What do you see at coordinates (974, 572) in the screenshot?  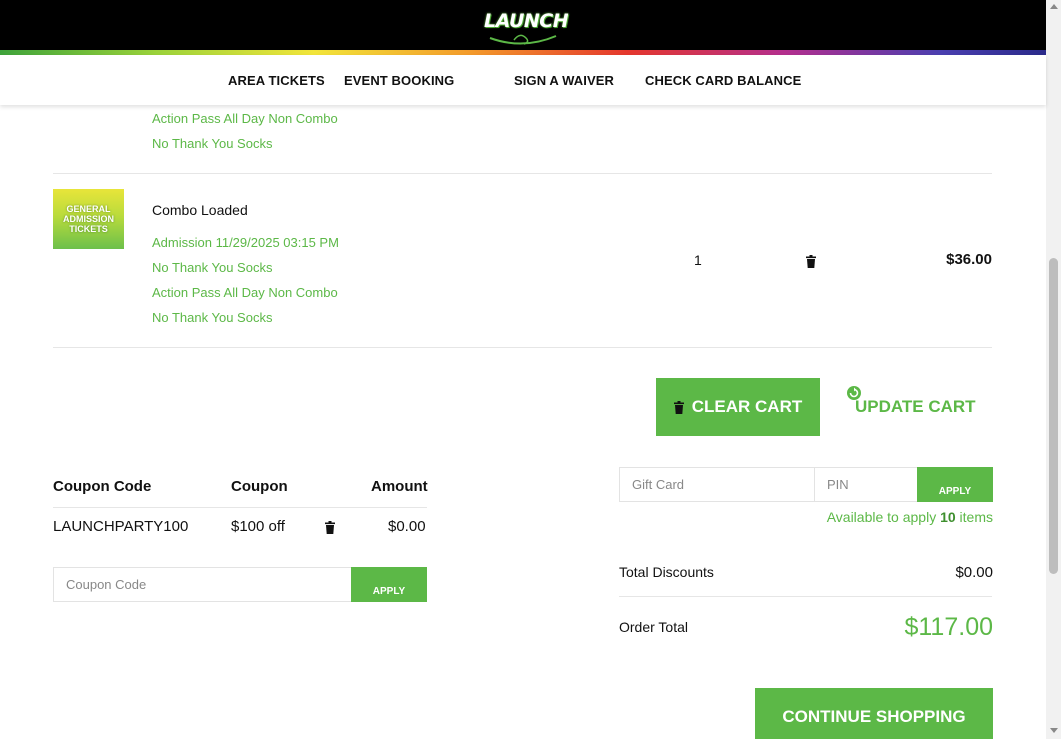 I see `total-discounts-value: $0.00` at bounding box center [974, 572].